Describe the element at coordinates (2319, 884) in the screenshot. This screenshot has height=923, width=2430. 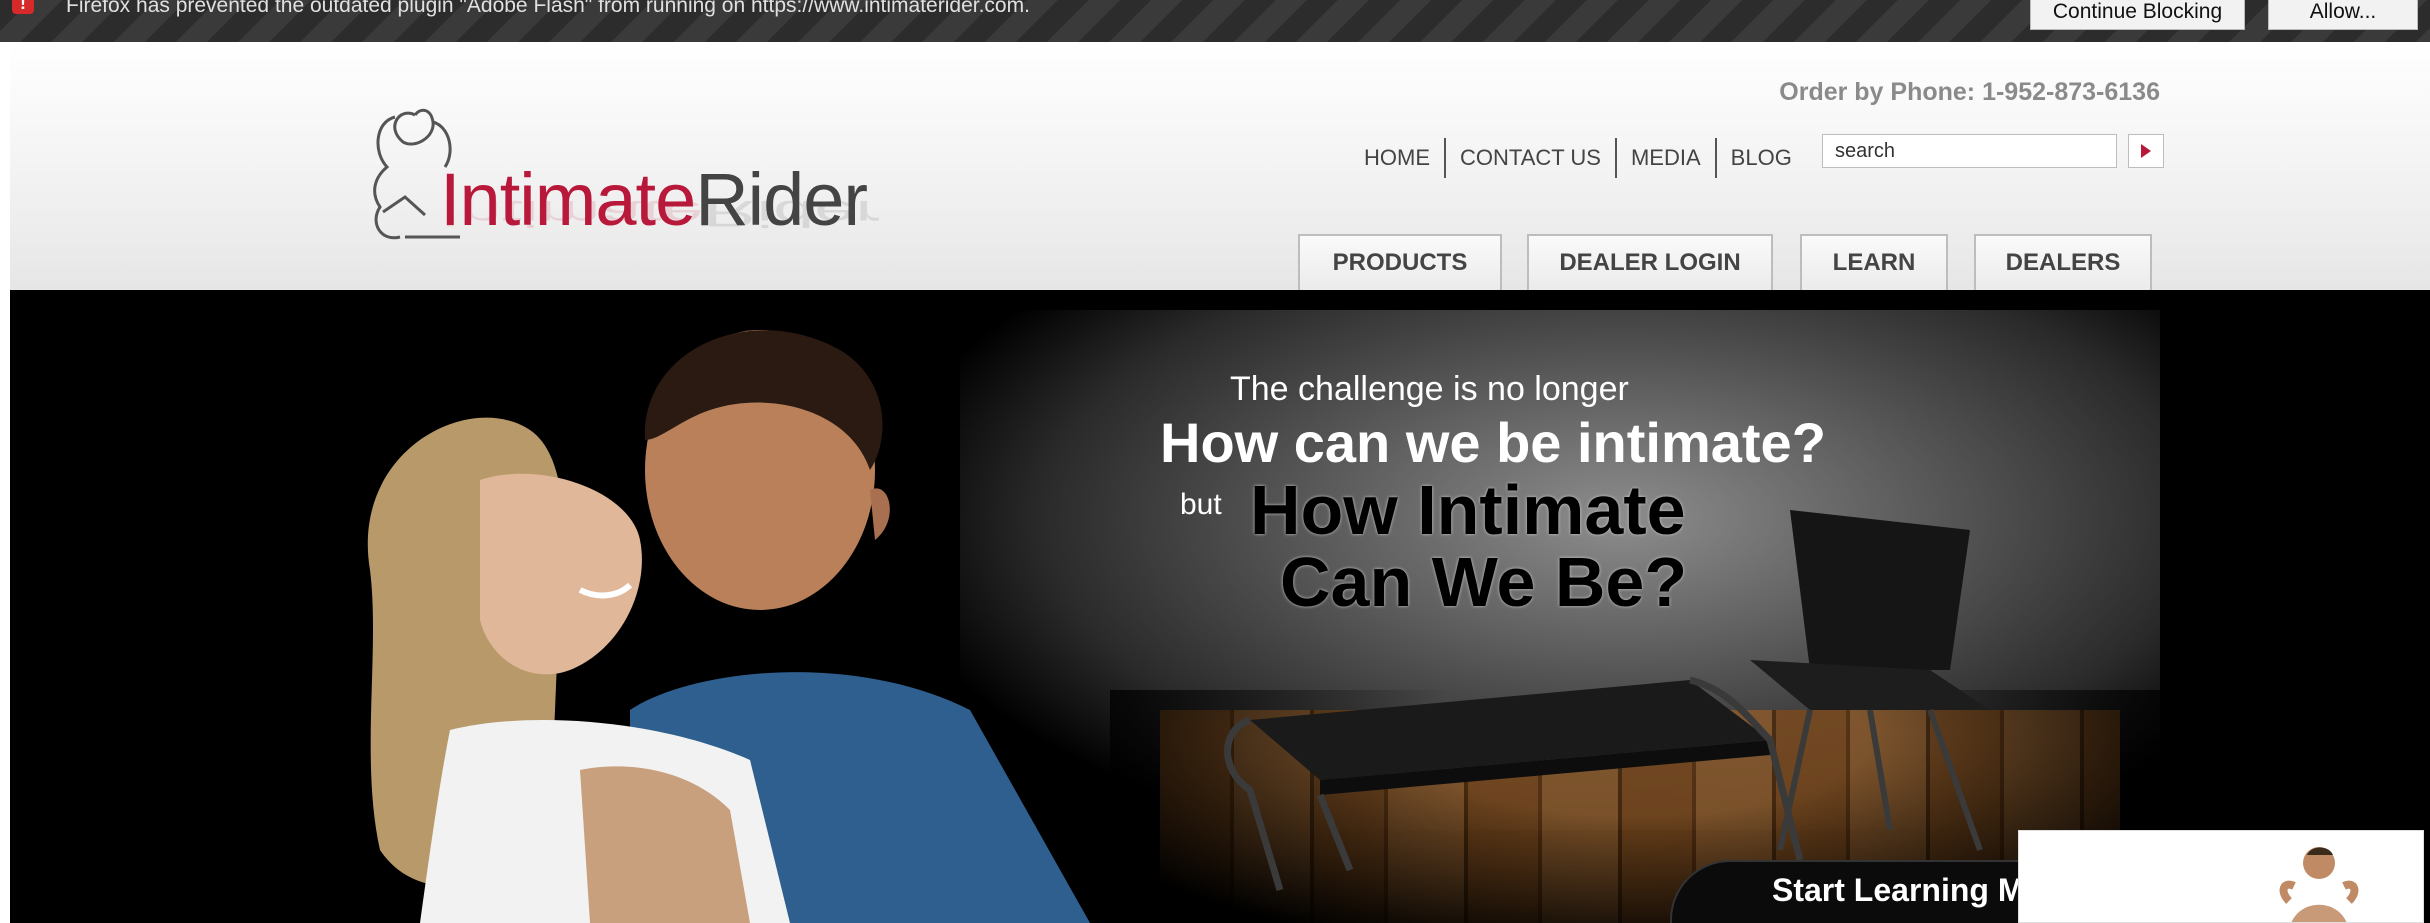
I see `ad-image` at that location.